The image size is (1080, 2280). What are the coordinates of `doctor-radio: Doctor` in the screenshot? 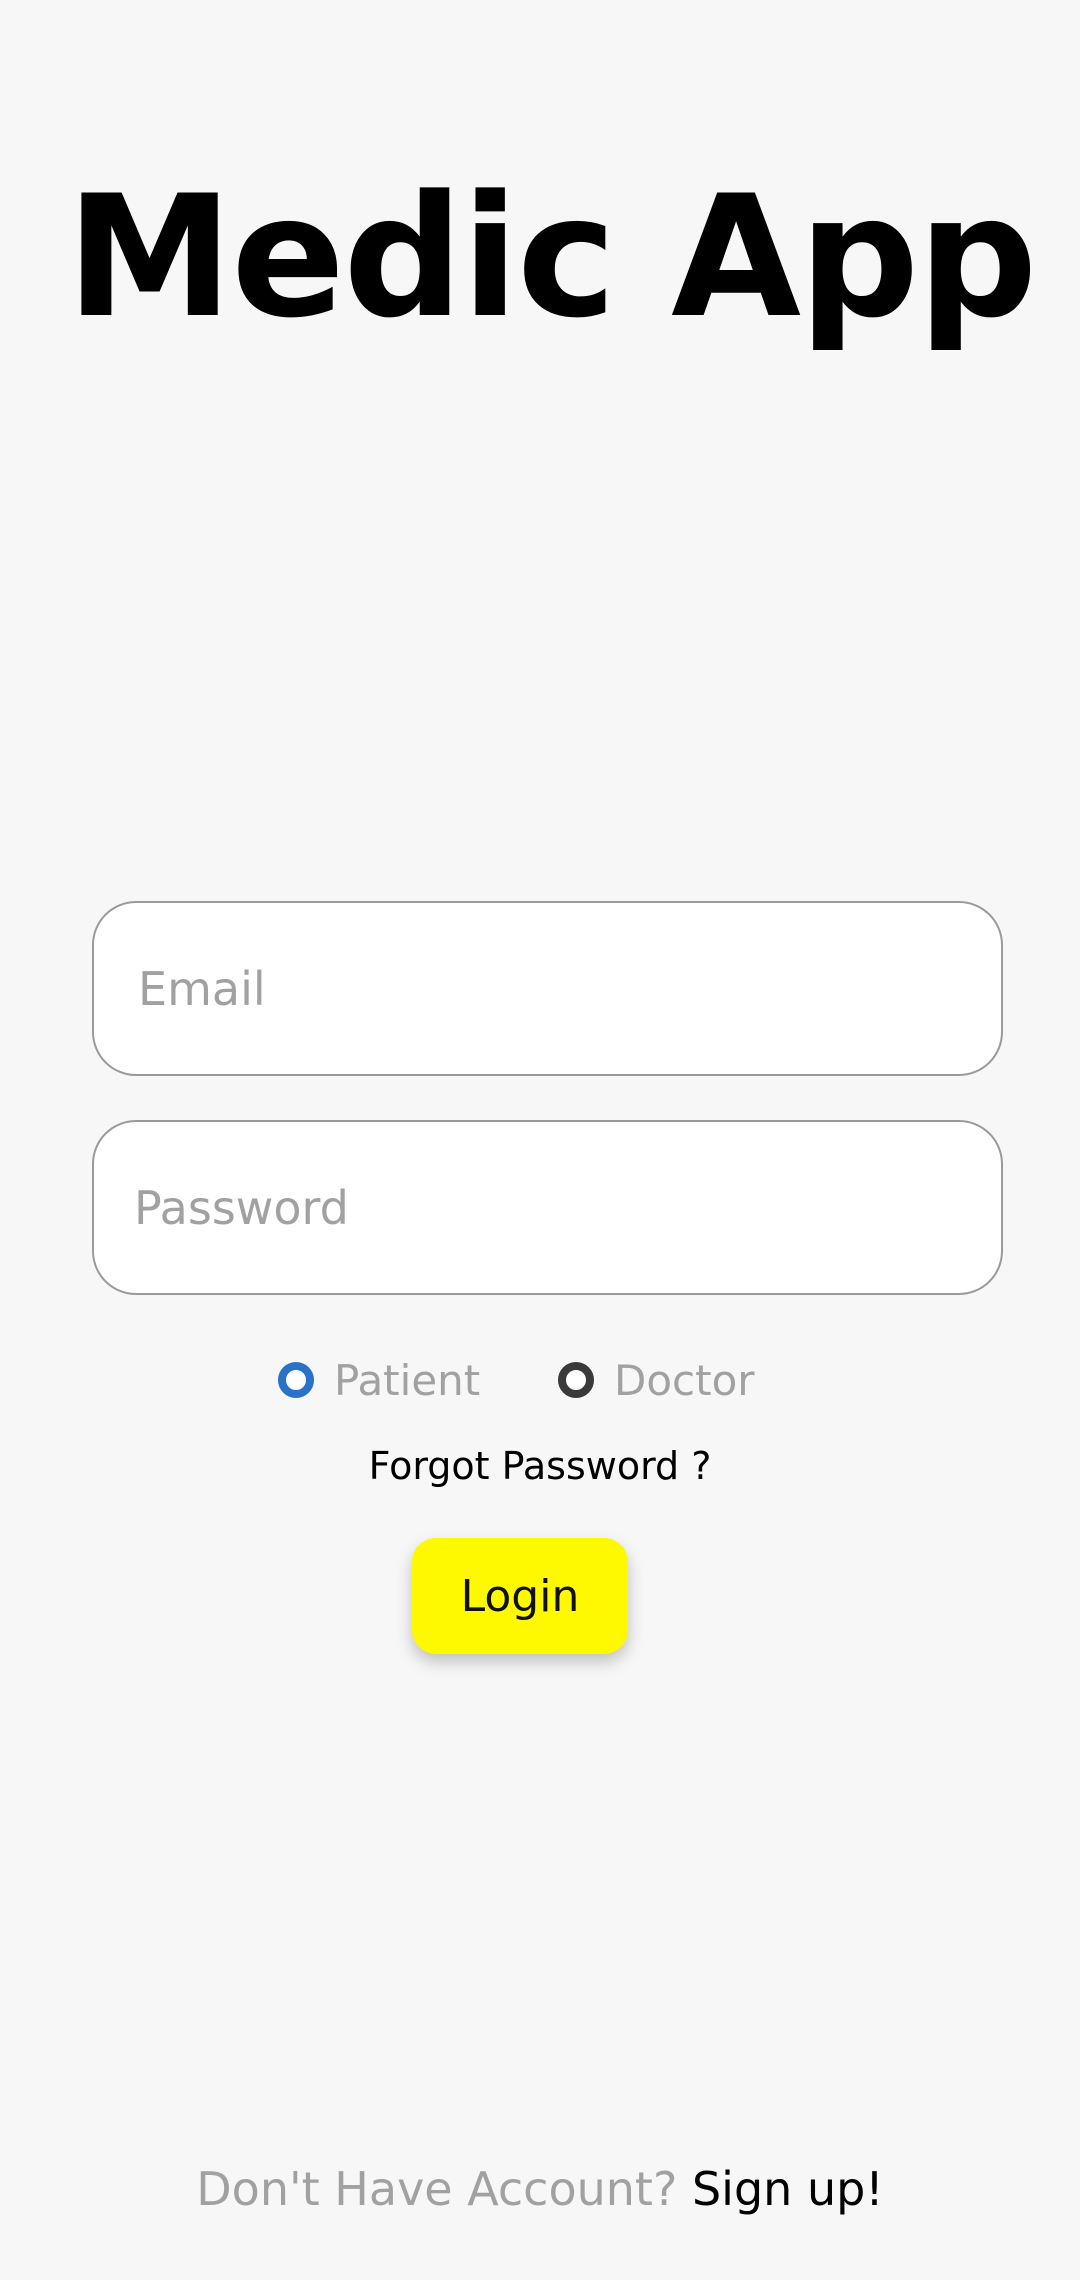 It's located at (656, 1380).